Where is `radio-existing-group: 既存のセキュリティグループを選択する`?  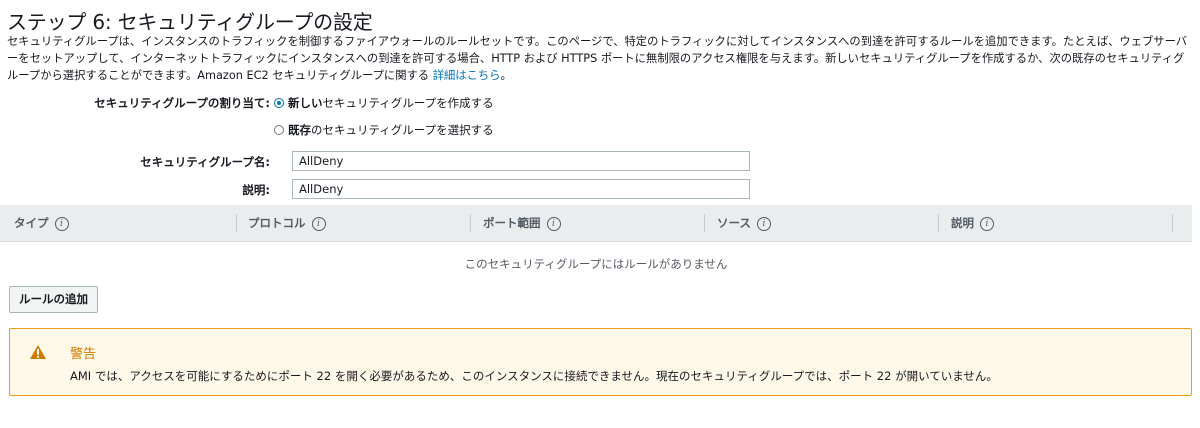
radio-existing-group: 既存のセキュリティグループを選択する is located at coordinates (384, 130).